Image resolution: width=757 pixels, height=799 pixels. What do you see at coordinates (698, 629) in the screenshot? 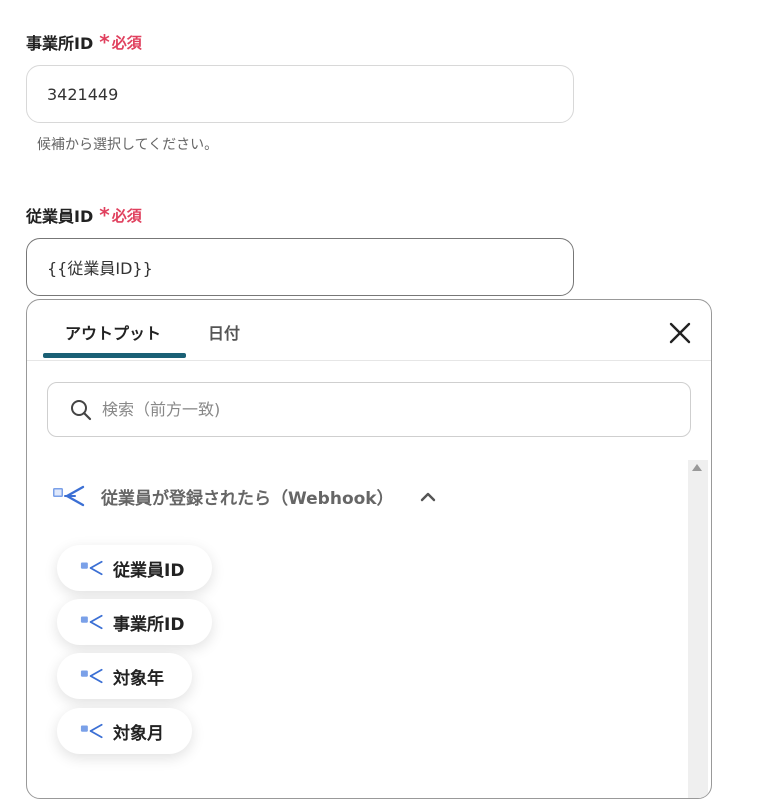
I see `scrollbar` at bounding box center [698, 629].